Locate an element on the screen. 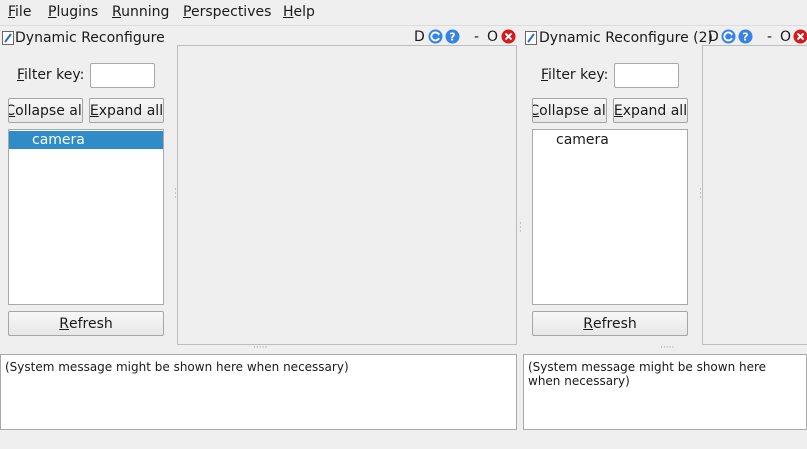 The image size is (807, 449). status-bar is located at coordinates (403, 440).